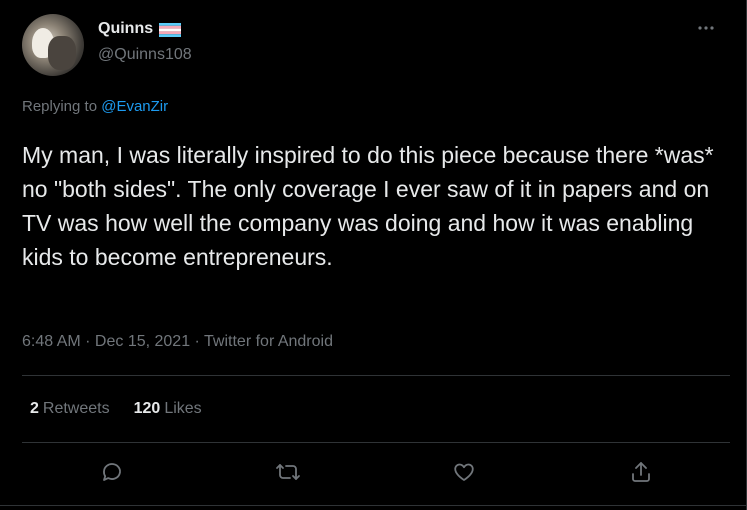  What do you see at coordinates (134, 106) in the screenshot?
I see `reply-mention-link: @EvanZir` at bounding box center [134, 106].